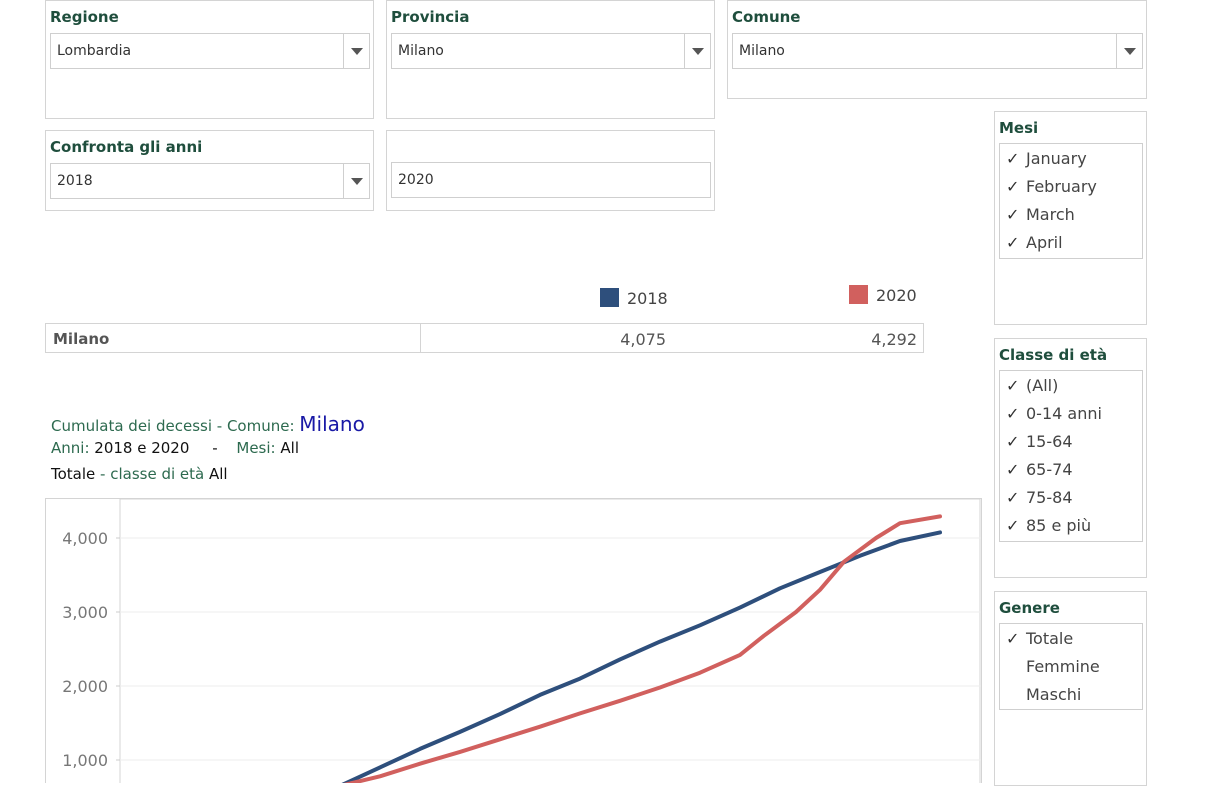 The width and height of the screenshot is (1221, 800). I want to click on anni-value1: 2018, so click(75, 181).